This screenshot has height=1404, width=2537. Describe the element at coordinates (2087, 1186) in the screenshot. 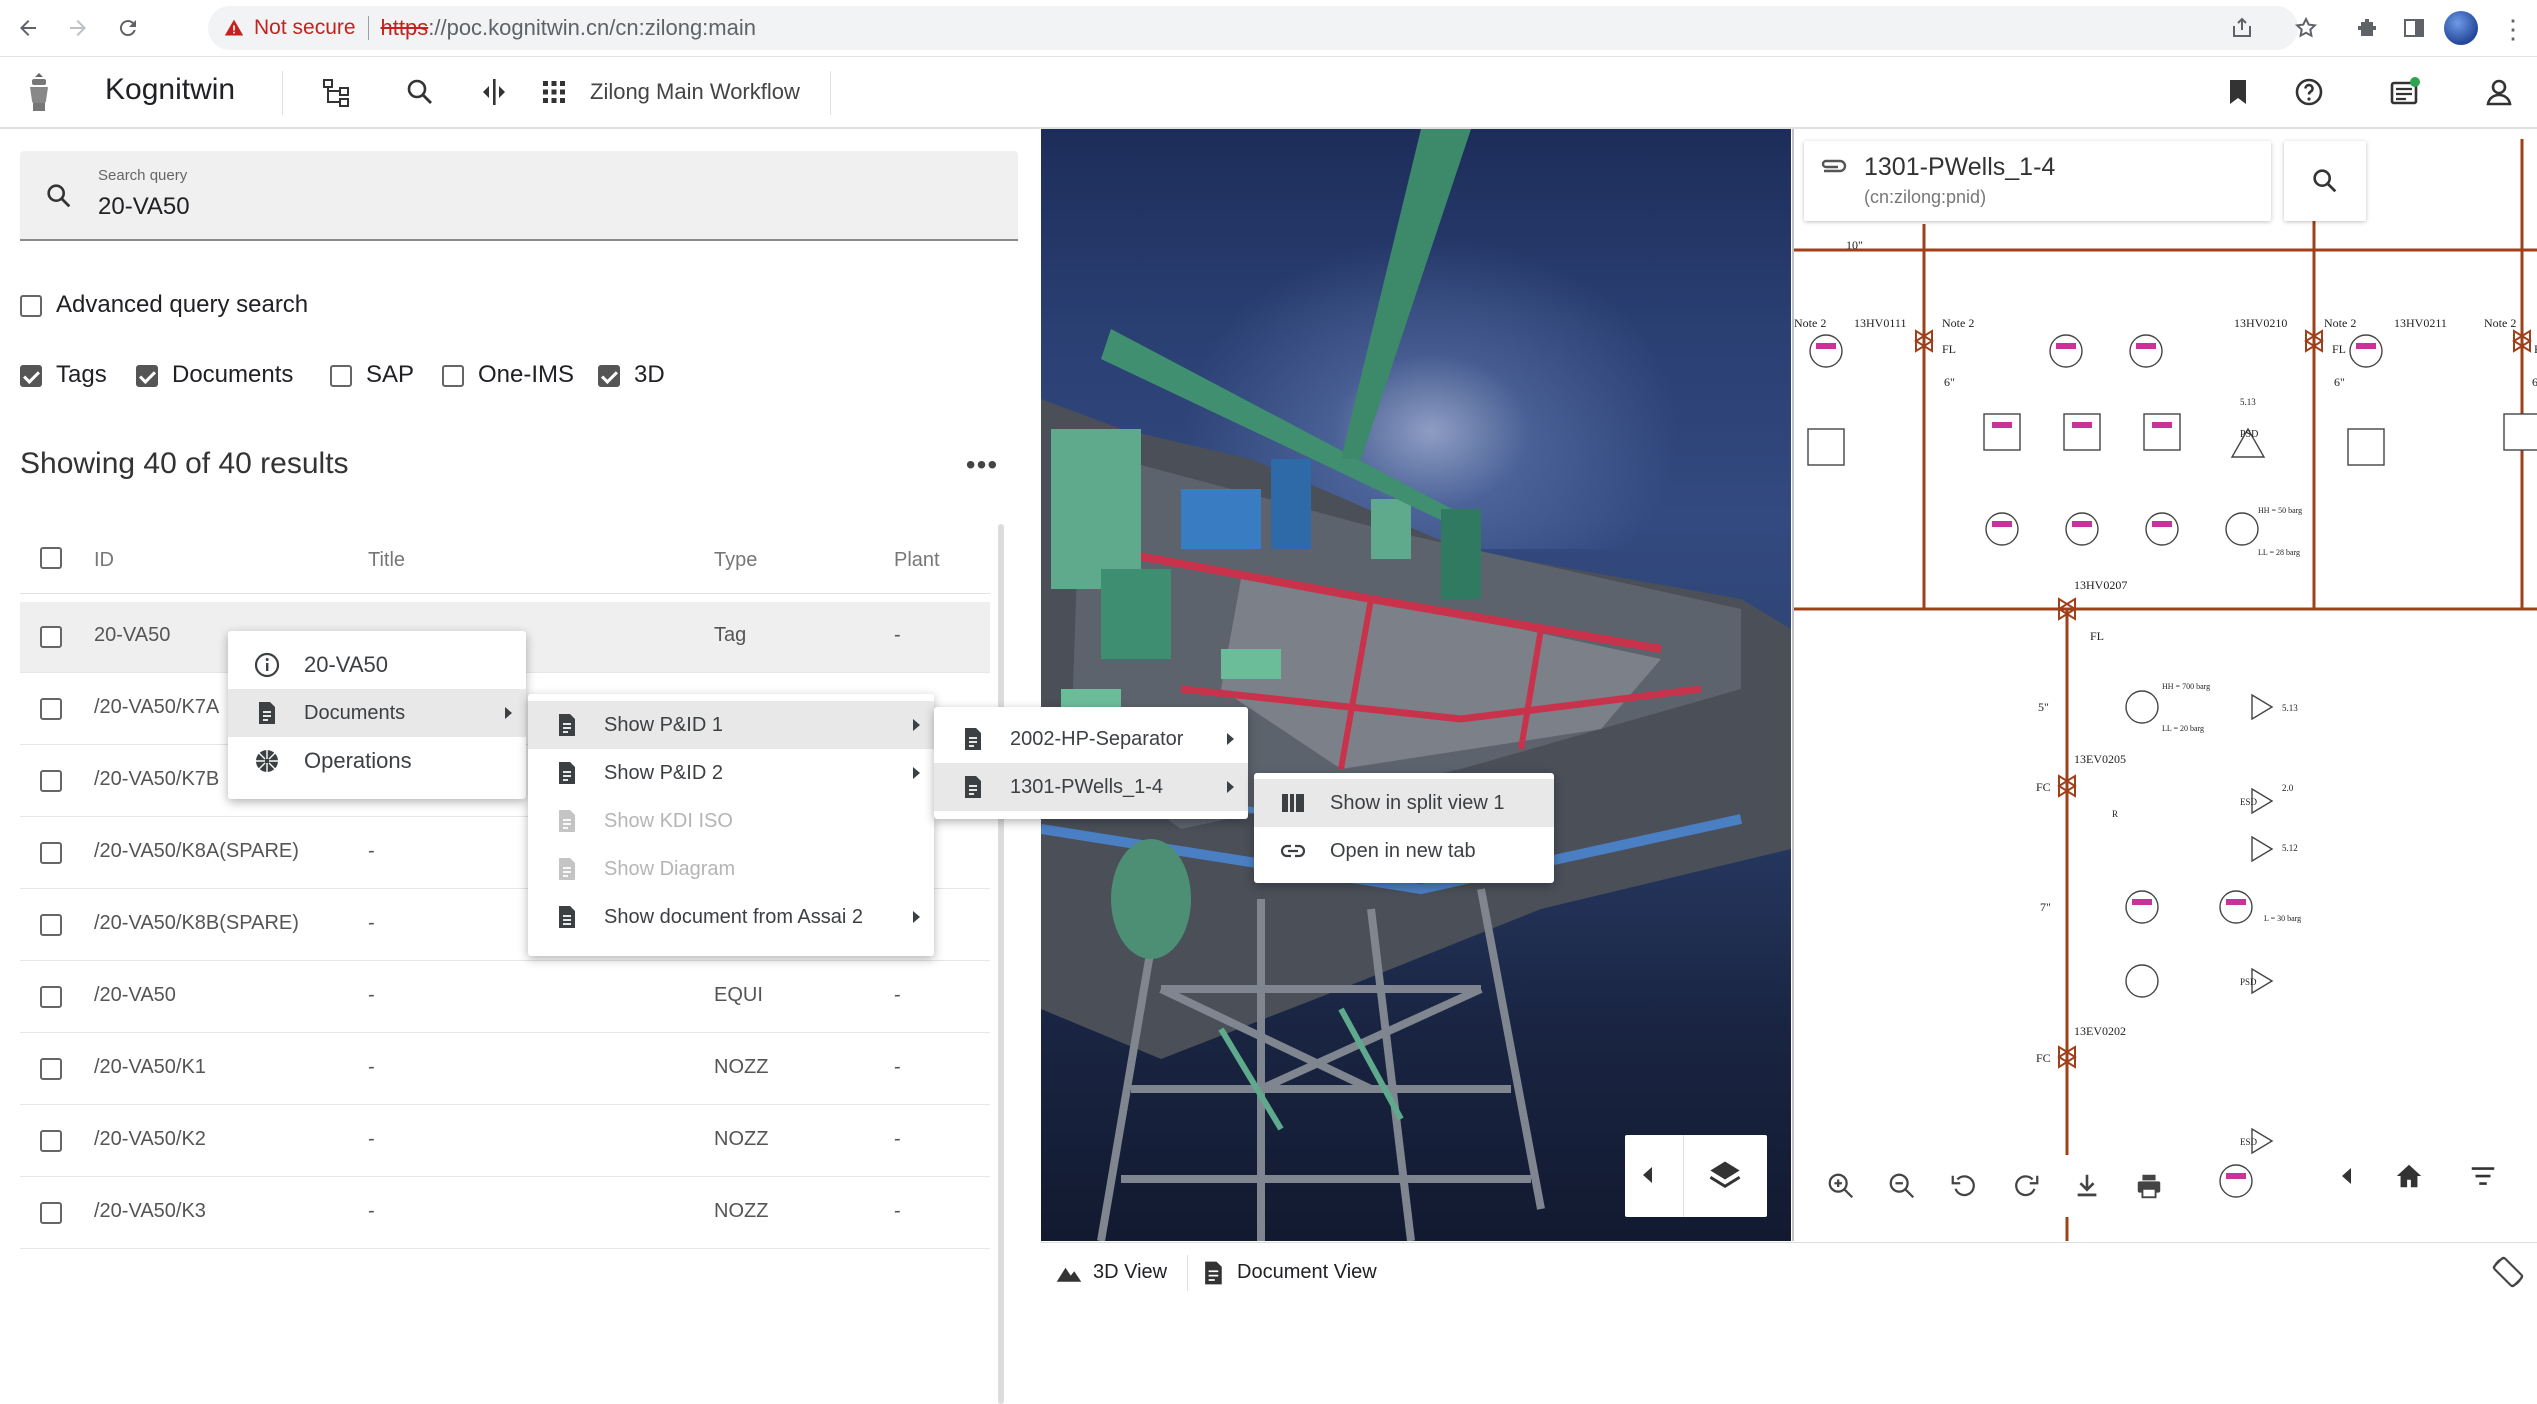

I see `download-icon` at that location.